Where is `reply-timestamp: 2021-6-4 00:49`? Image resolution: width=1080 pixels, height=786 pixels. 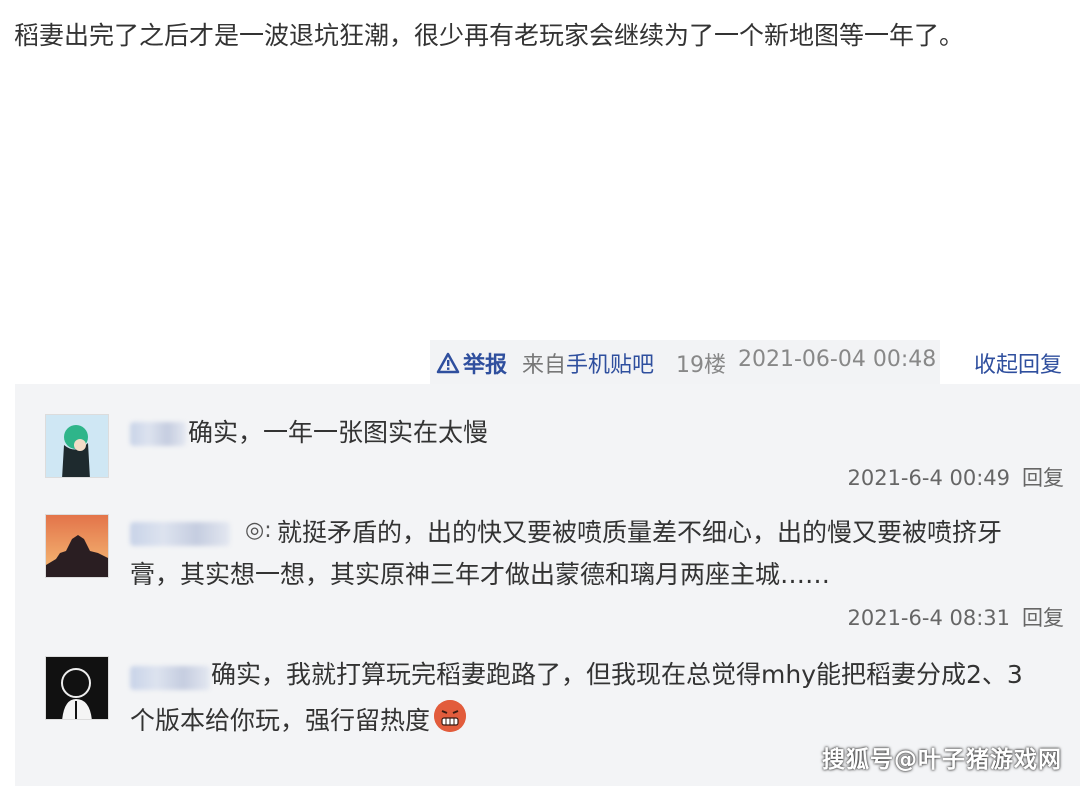 reply-timestamp: 2021-6-4 00:49 is located at coordinates (928, 478).